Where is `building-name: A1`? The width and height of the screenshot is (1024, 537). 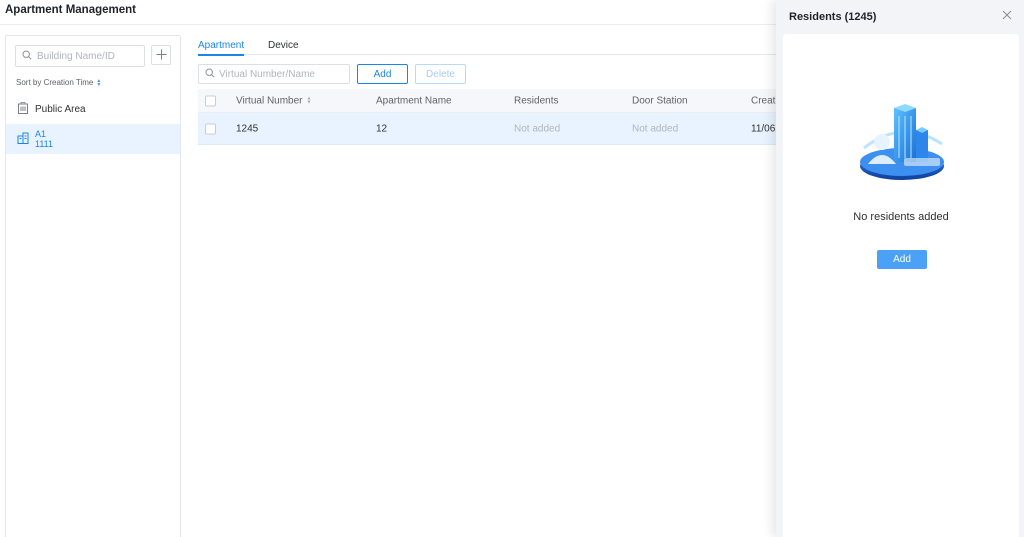
building-name: A1 is located at coordinates (41, 134).